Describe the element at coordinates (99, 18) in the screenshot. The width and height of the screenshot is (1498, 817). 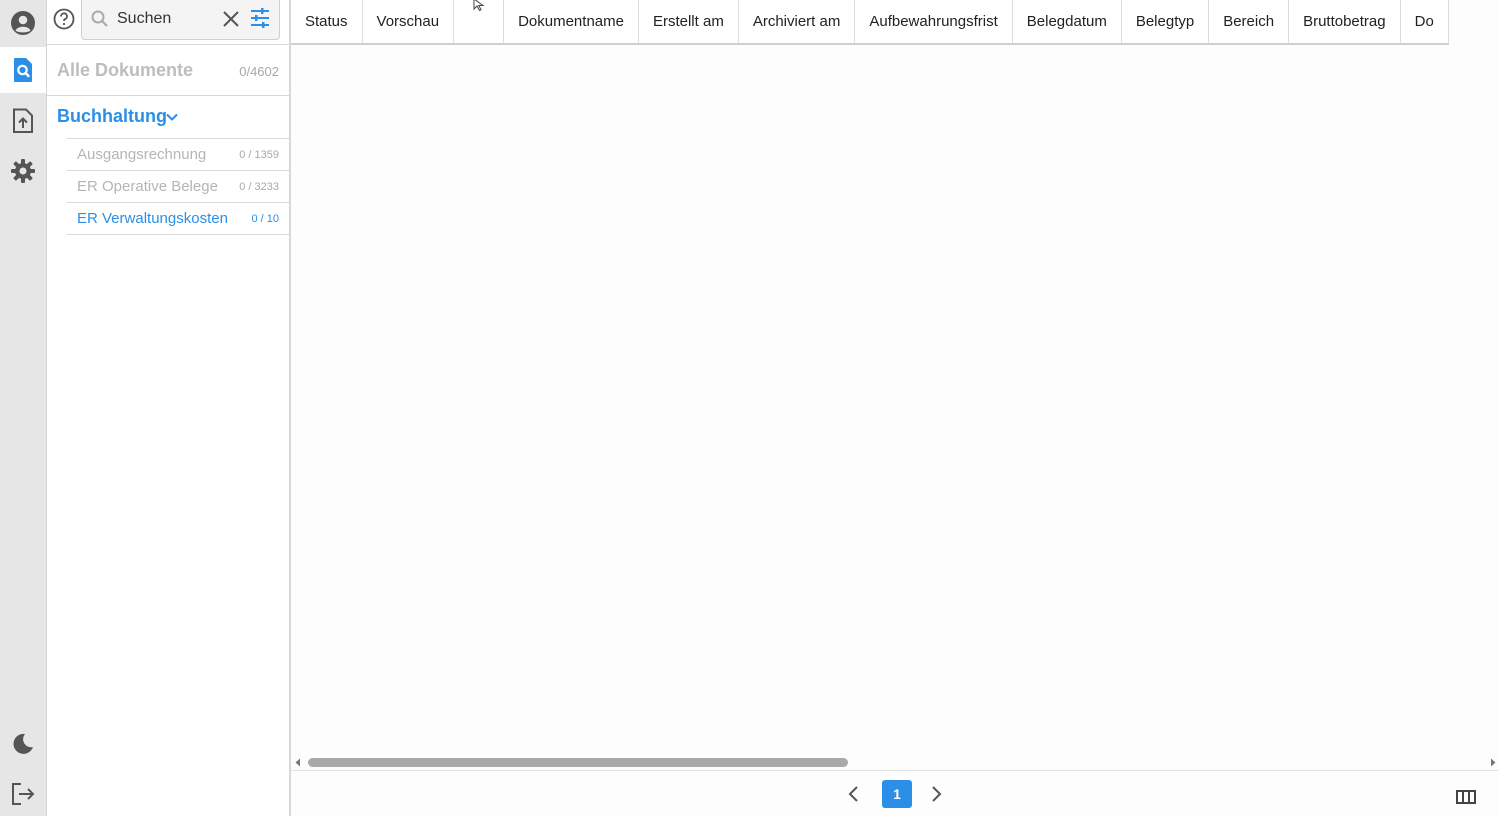
I see `search-icon` at that location.